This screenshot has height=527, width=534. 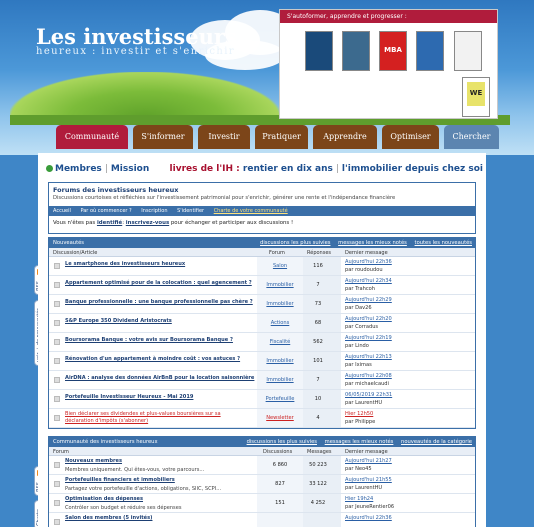 What do you see at coordinates (295, 243) in the screenshot?
I see `news-link-suivies: discussions les plus suivies` at bounding box center [295, 243].